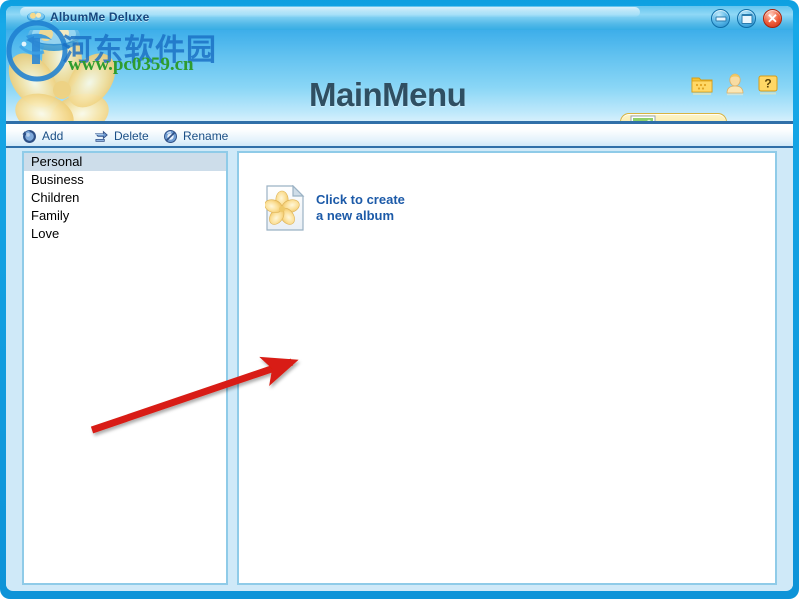 The height and width of the screenshot is (599, 799). I want to click on folder-icon, so click(702, 84).